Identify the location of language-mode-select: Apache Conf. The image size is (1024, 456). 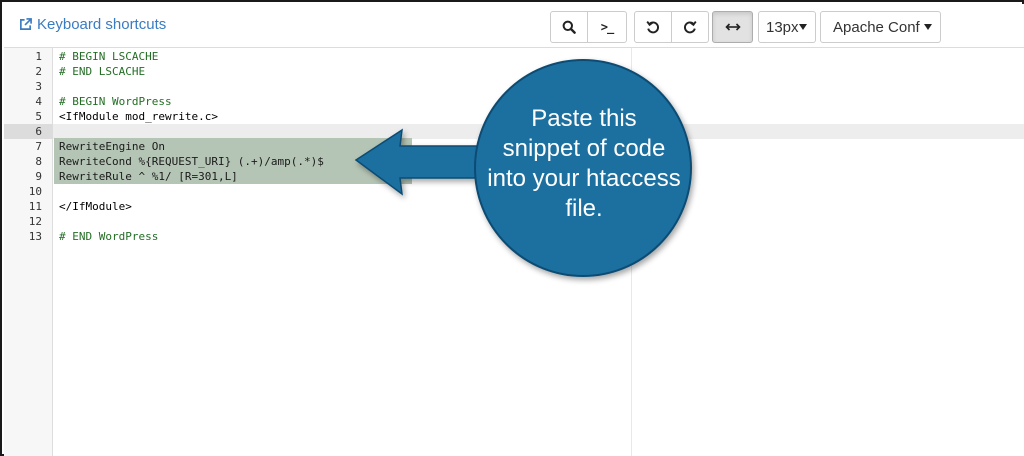
(880, 27).